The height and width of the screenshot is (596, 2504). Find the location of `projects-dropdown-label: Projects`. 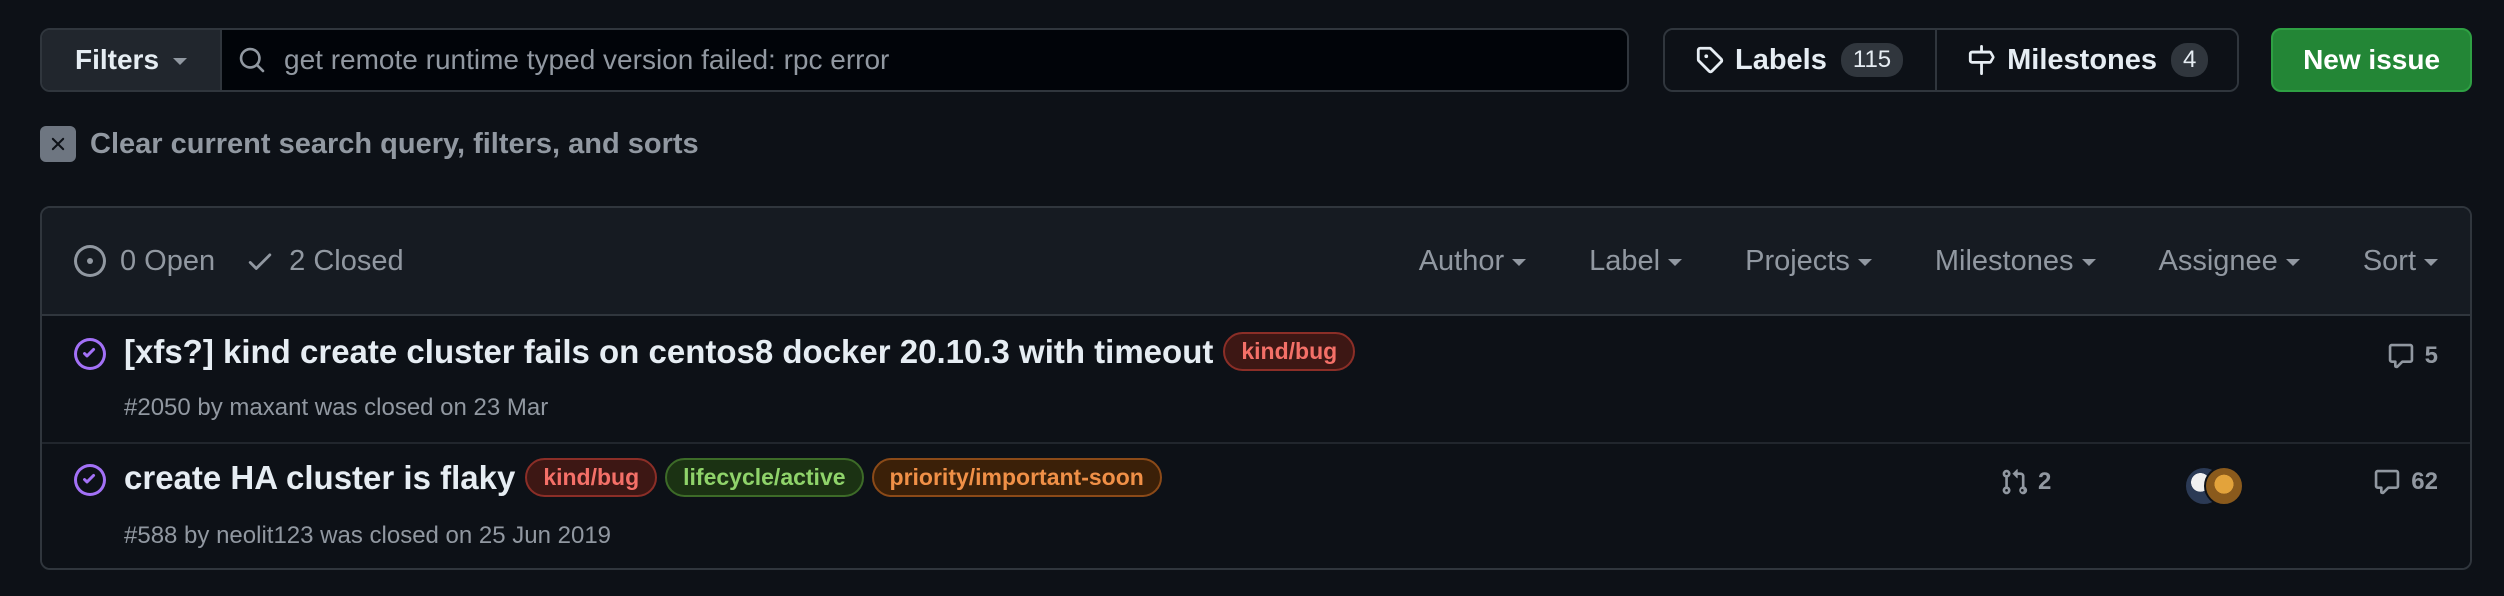

projects-dropdown-label: Projects is located at coordinates (1797, 260).